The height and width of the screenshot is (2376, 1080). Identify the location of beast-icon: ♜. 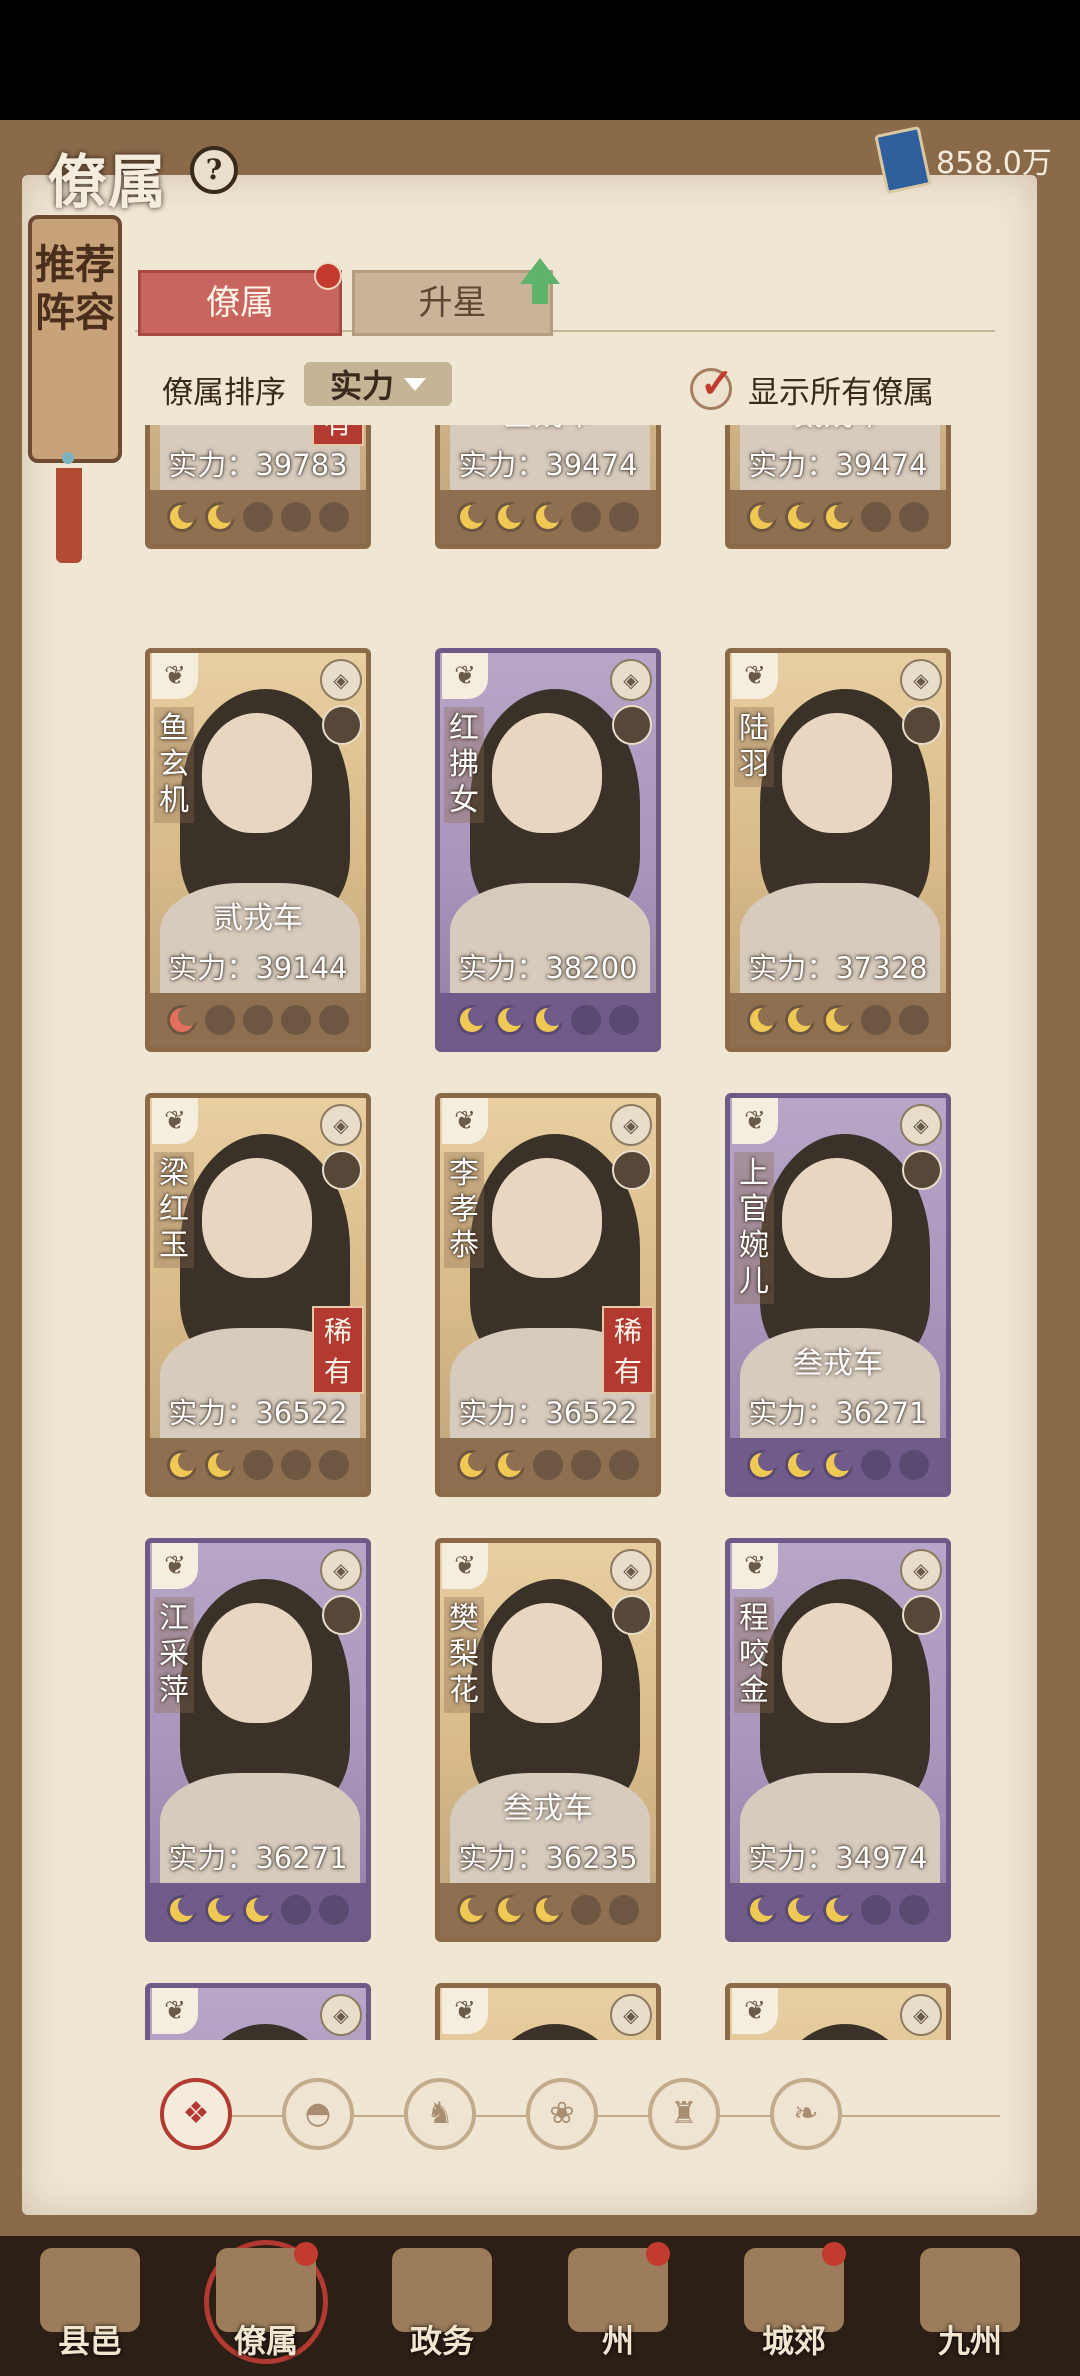
(684, 2114).